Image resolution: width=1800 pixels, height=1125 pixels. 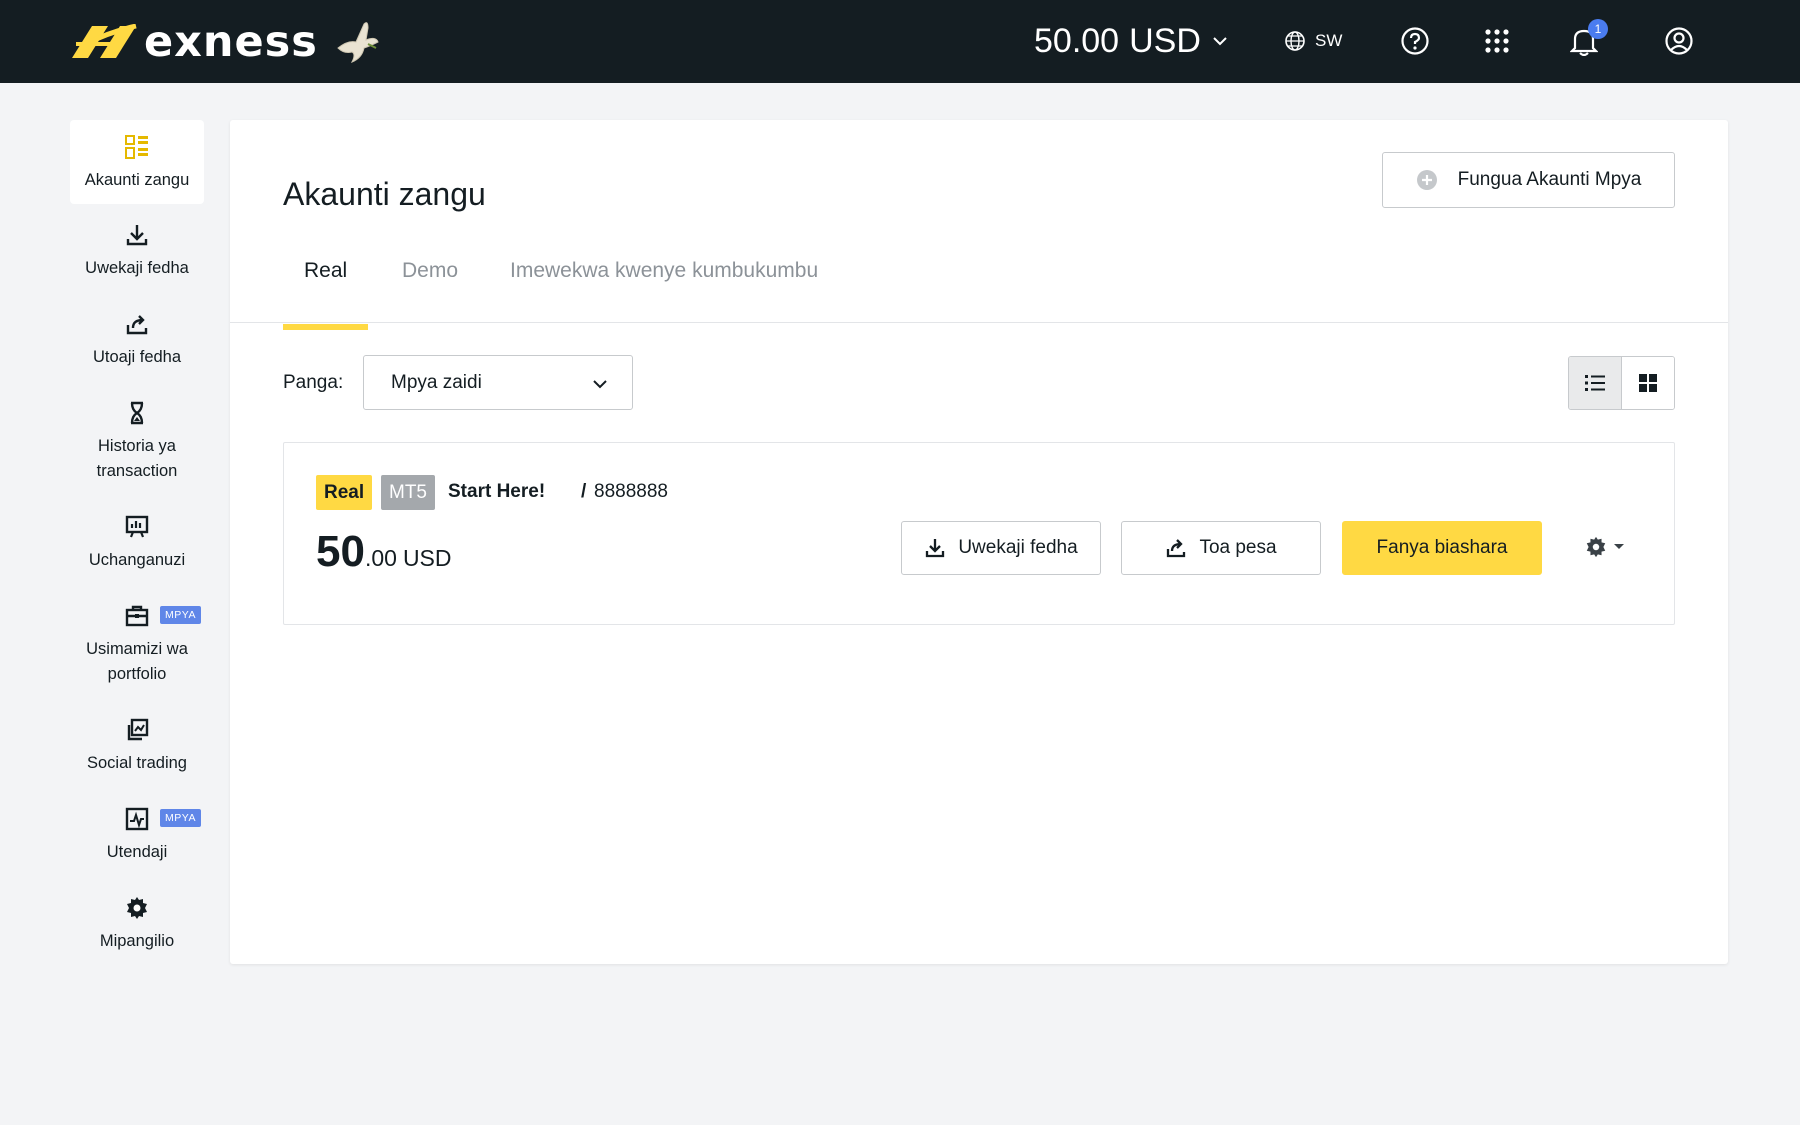 What do you see at coordinates (340, 551) in the screenshot?
I see `balance-integer: 50` at bounding box center [340, 551].